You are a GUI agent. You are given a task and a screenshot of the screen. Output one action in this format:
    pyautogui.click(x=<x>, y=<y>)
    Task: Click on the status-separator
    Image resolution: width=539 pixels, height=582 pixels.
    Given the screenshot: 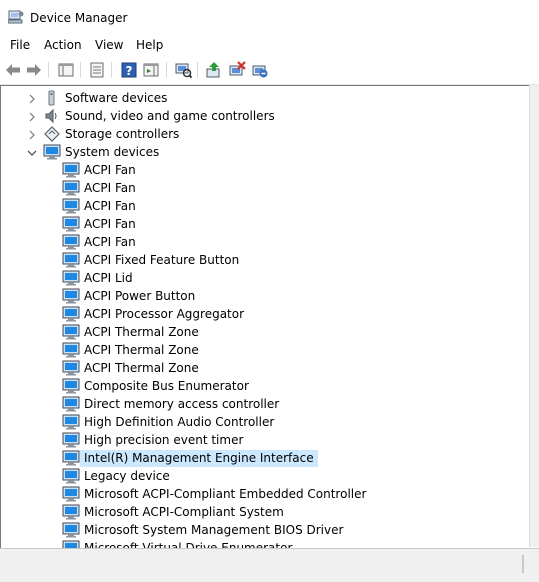 What is the action you would take?
    pyautogui.click(x=523, y=564)
    